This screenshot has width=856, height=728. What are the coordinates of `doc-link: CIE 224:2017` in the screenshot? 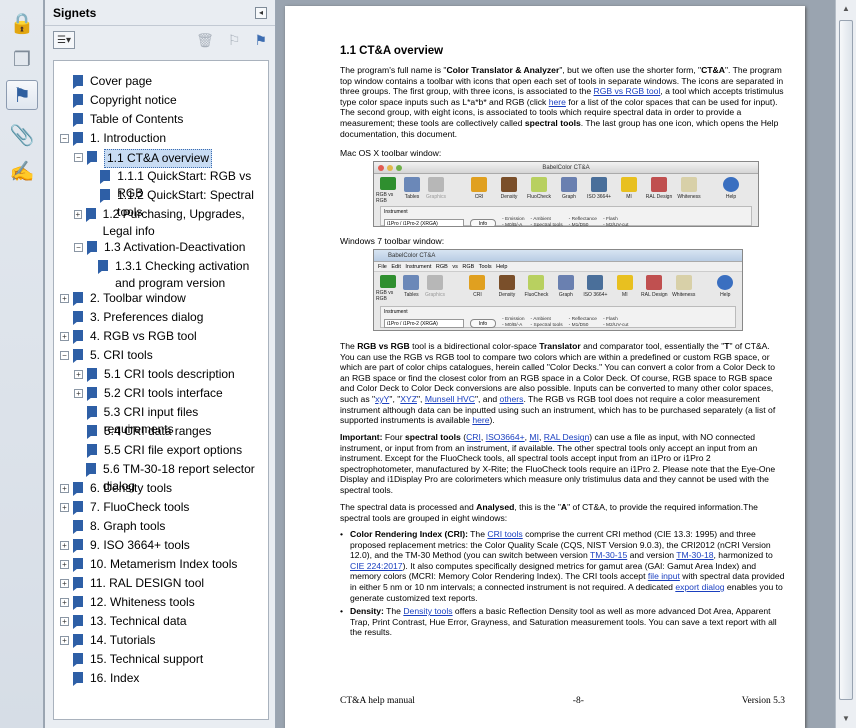 It's located at (376, 566).